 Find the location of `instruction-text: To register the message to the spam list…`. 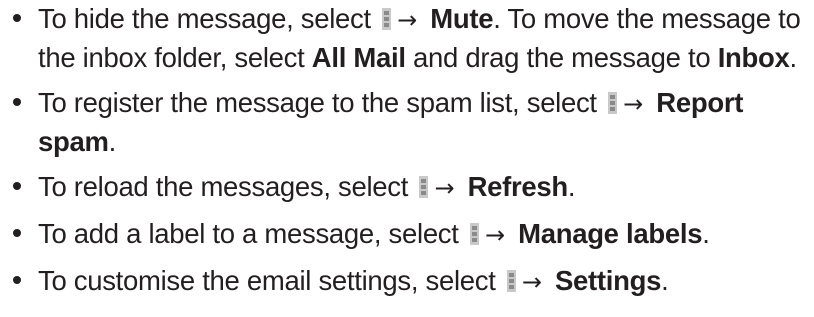

instruction-text: To register the message to the spam list… is located at coordinates (321, 102).